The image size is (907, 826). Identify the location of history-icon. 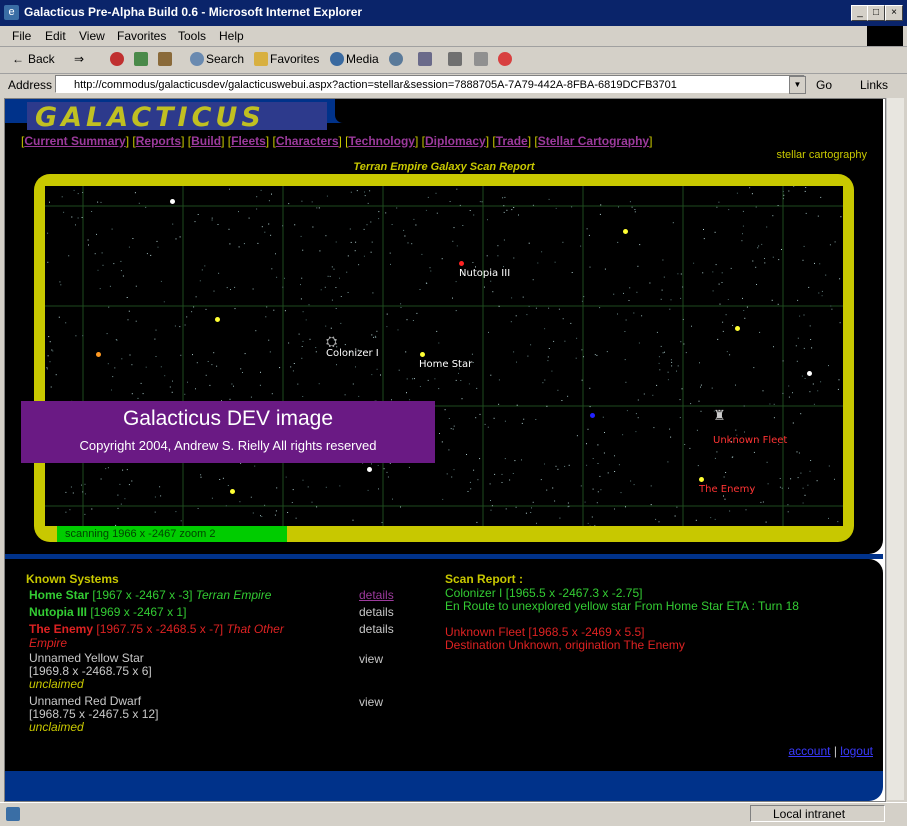
(396, 59).